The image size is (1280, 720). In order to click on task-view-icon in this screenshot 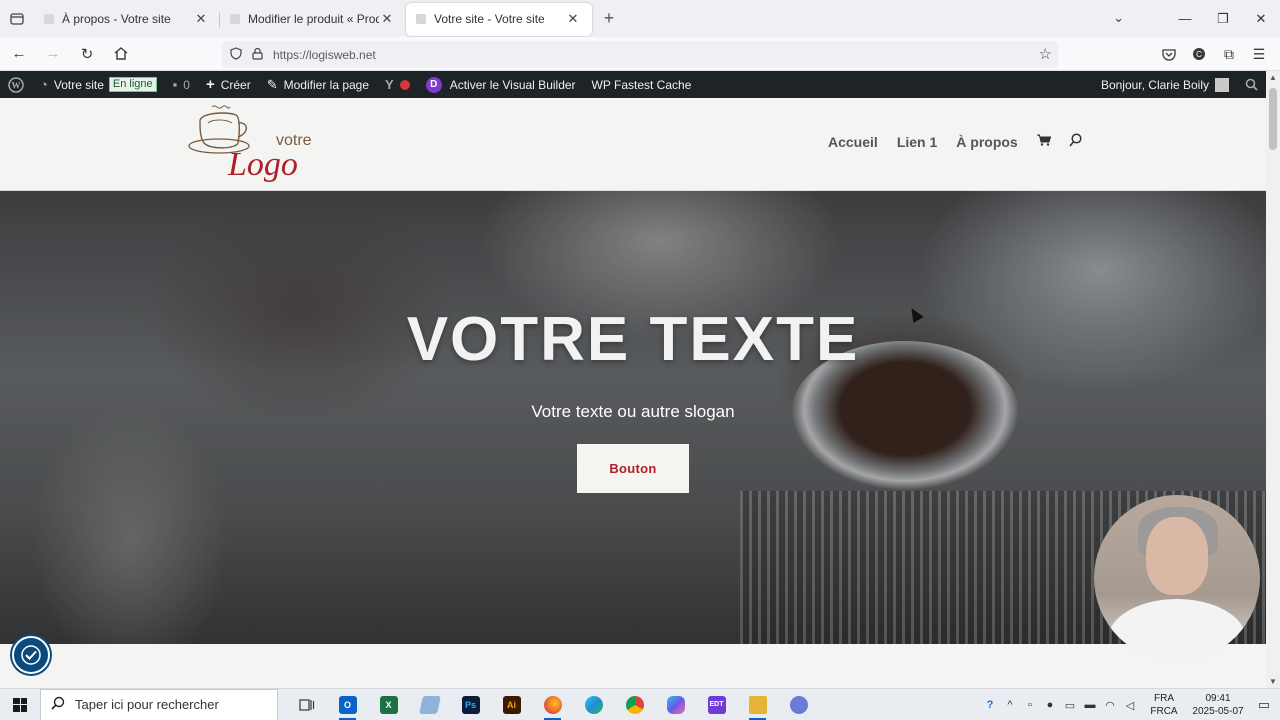, I will do `click(306, 704)`.